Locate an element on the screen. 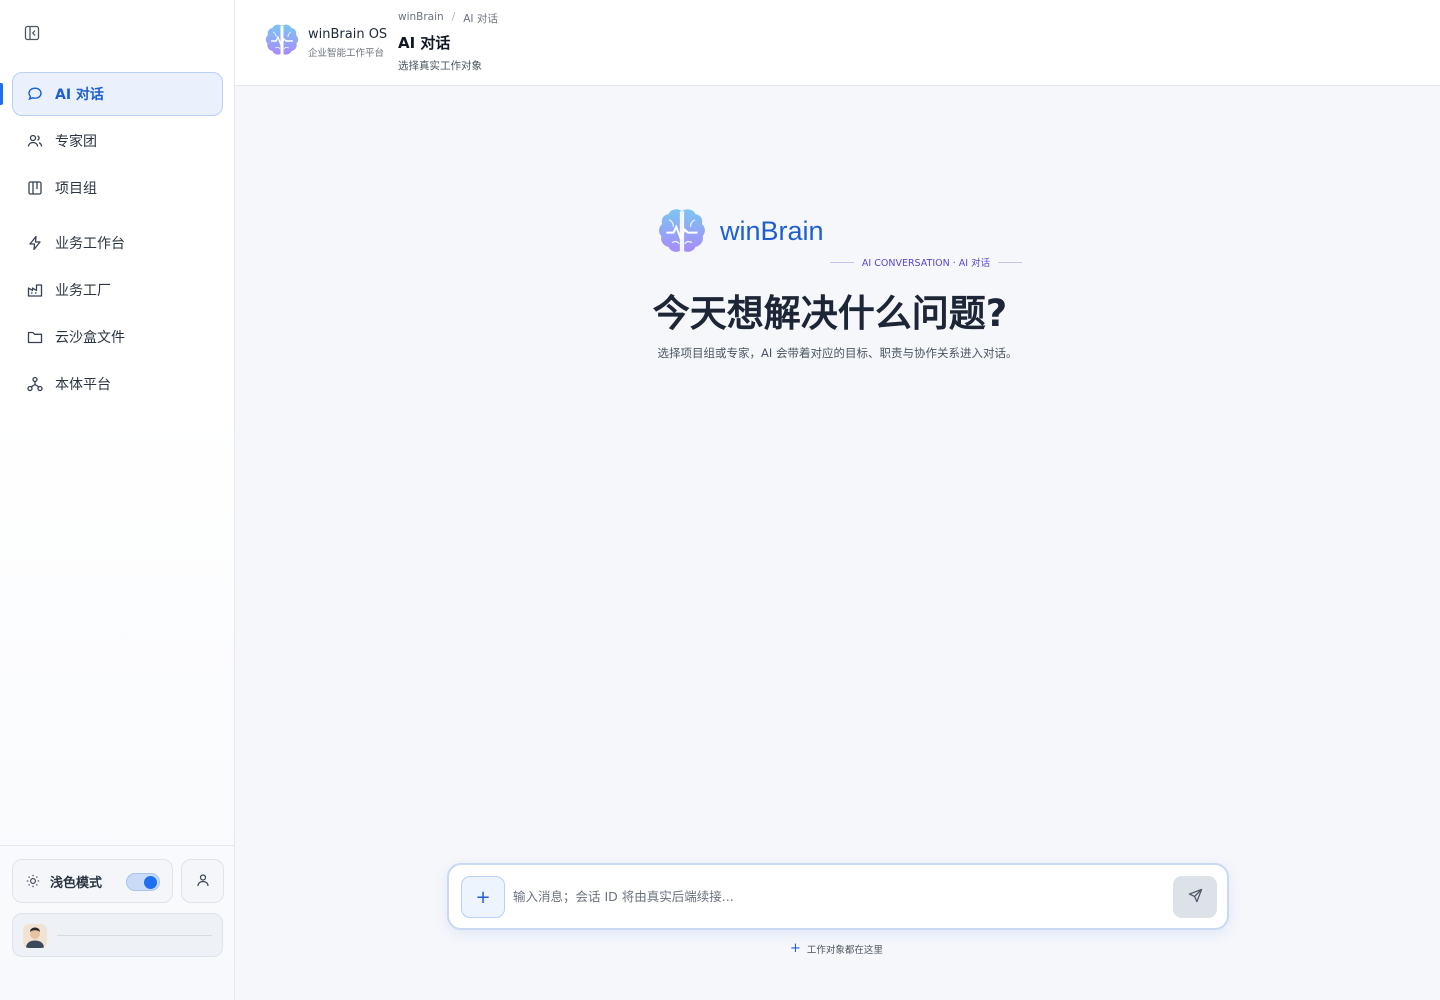  breadcrumb-item: AI 对话 is located at coordinates (480, 19).